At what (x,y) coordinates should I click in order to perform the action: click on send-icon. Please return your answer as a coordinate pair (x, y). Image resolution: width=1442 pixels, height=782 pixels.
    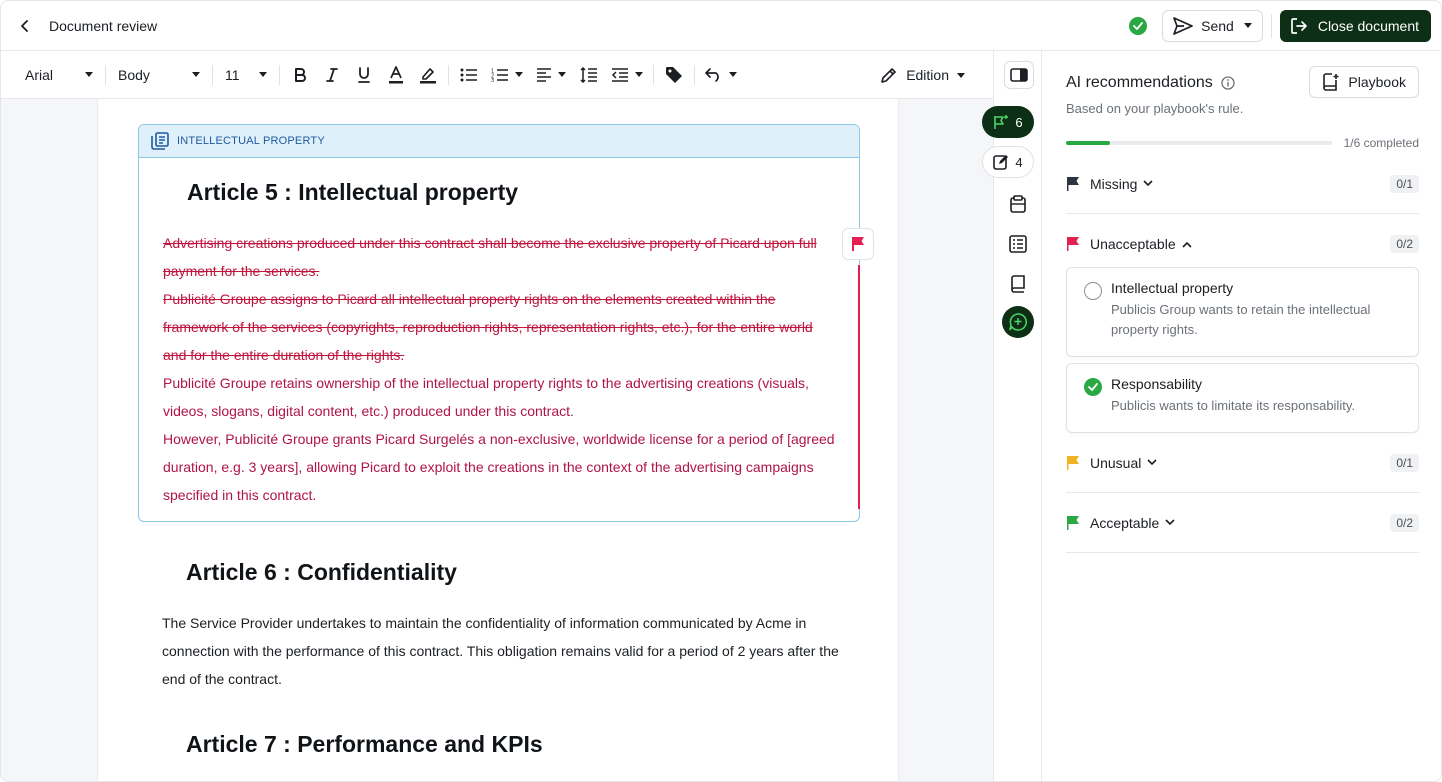
    Looking at the image, I should click on (1183, 25).